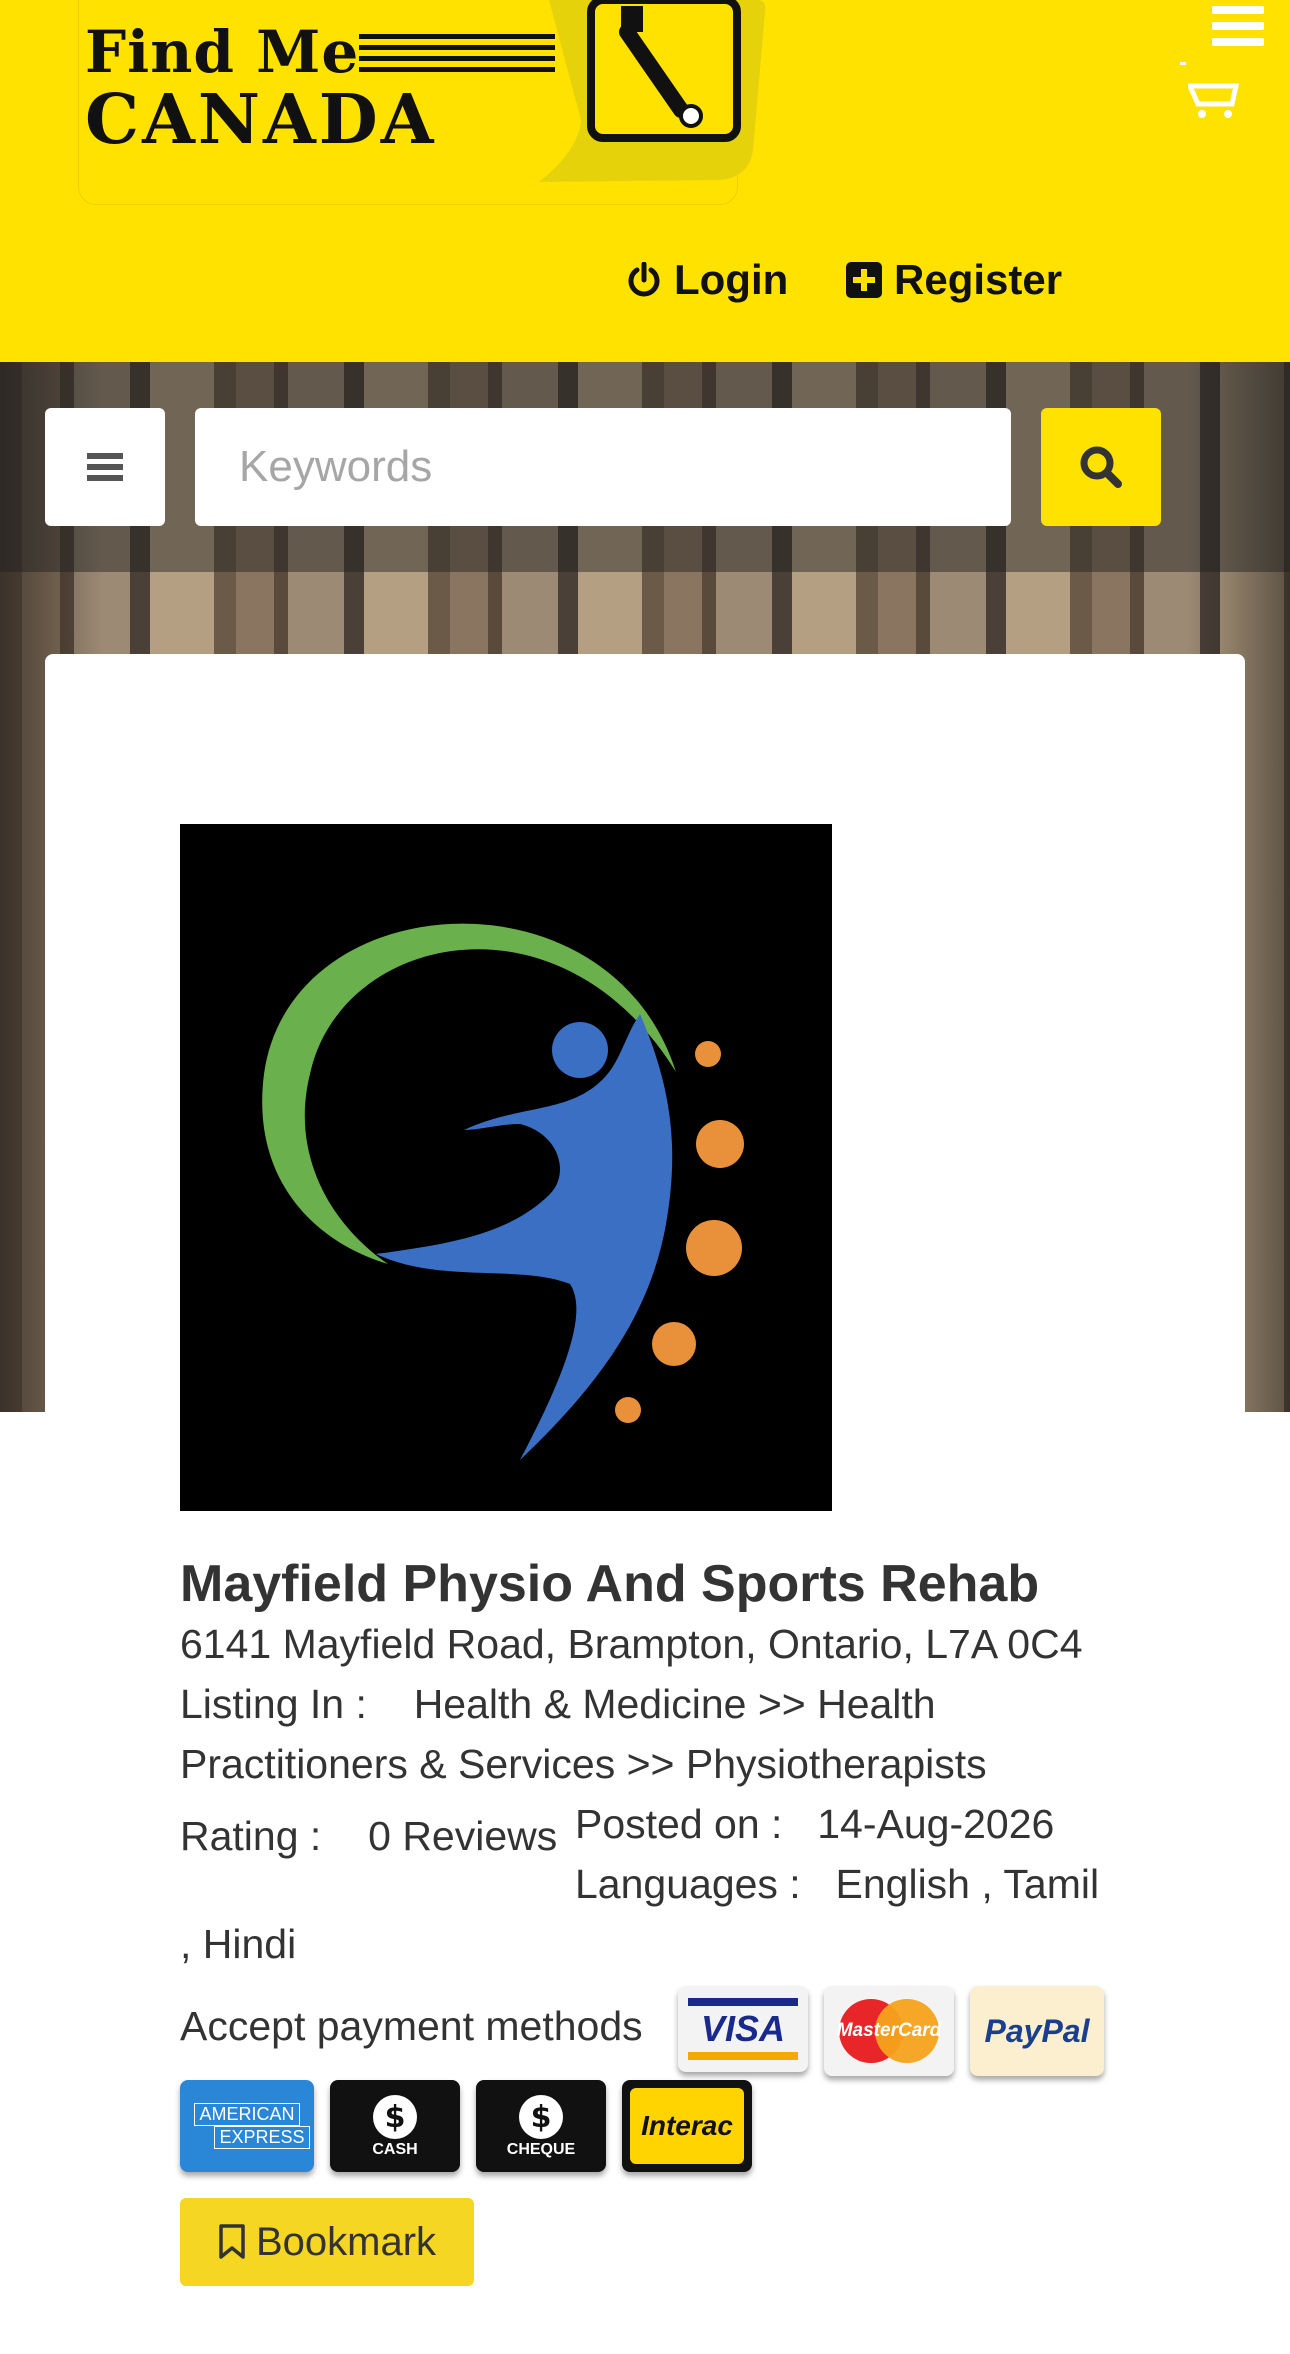 The image size is (1290, 2354). I want to click on interac-label: Interac, so click(687, 2125).